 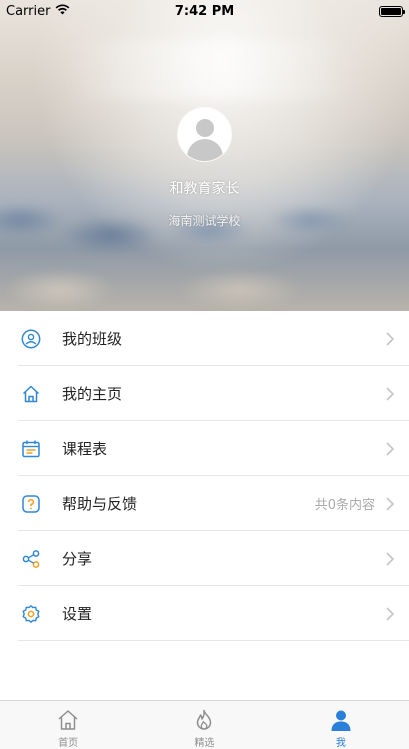 I want to click on avatar, so click(x=204, y=134).